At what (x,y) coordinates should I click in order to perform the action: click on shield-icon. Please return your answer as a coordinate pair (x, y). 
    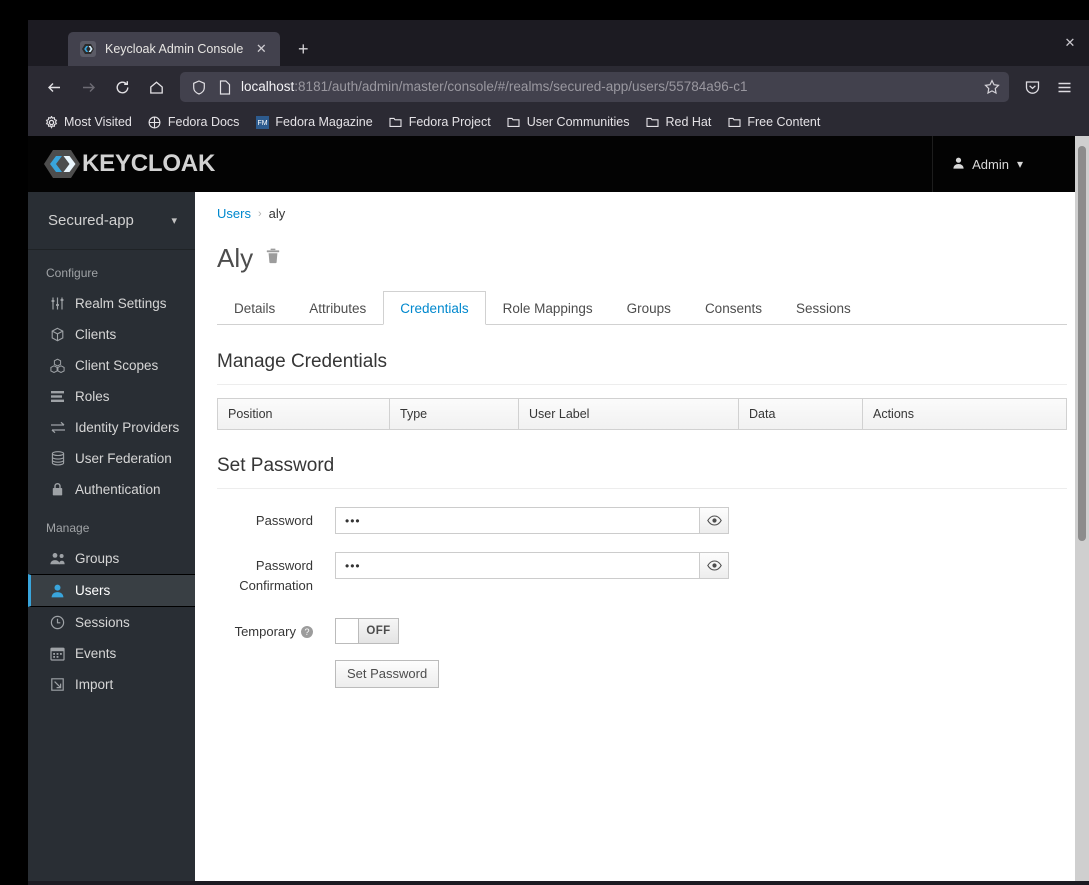
    Looking at the image, I should click on (199, 87).